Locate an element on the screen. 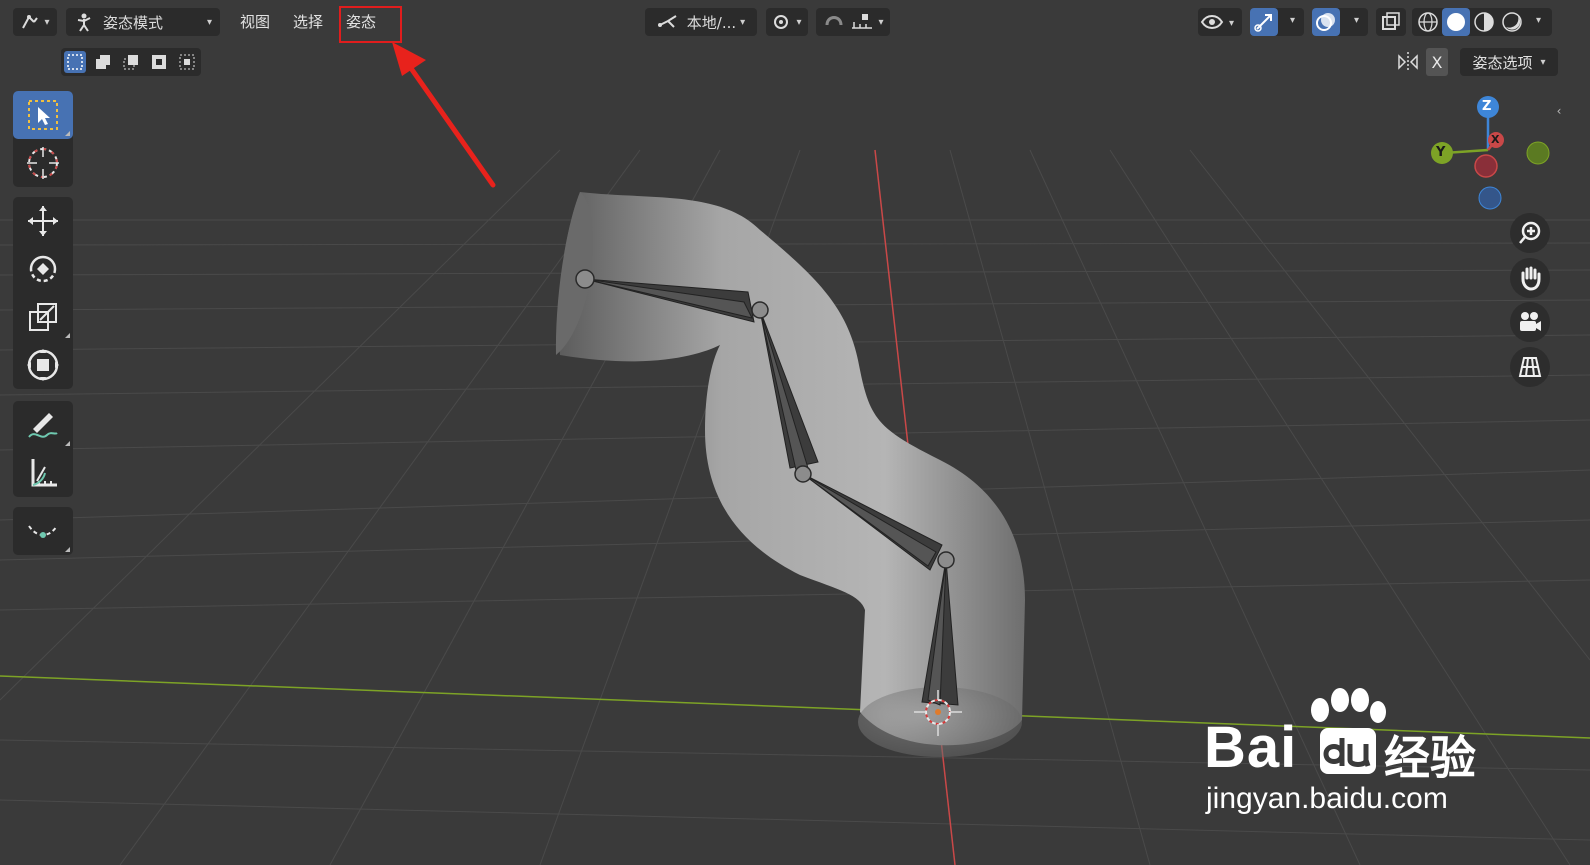 The image size is (1590, 865). armature-editor-icon is located at coordinates (30, 22).